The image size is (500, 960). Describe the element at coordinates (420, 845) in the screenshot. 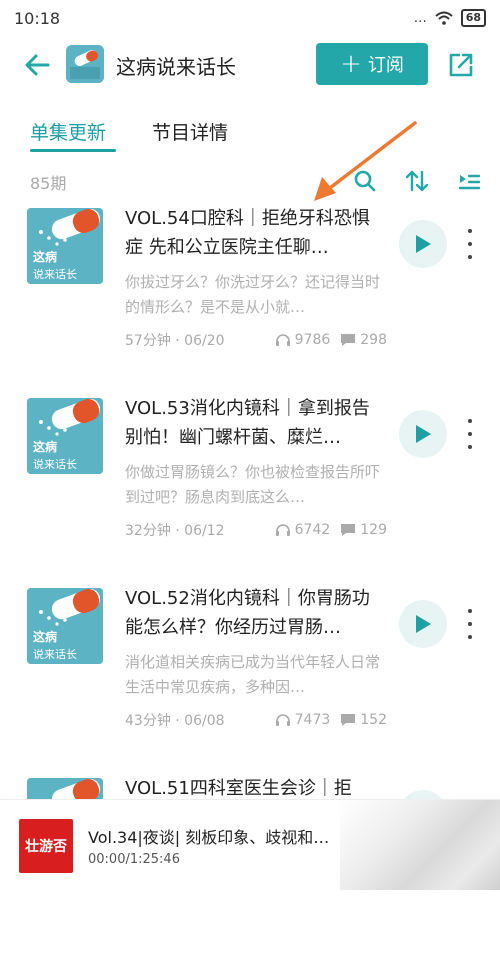

I see `player-artwork` at that location.